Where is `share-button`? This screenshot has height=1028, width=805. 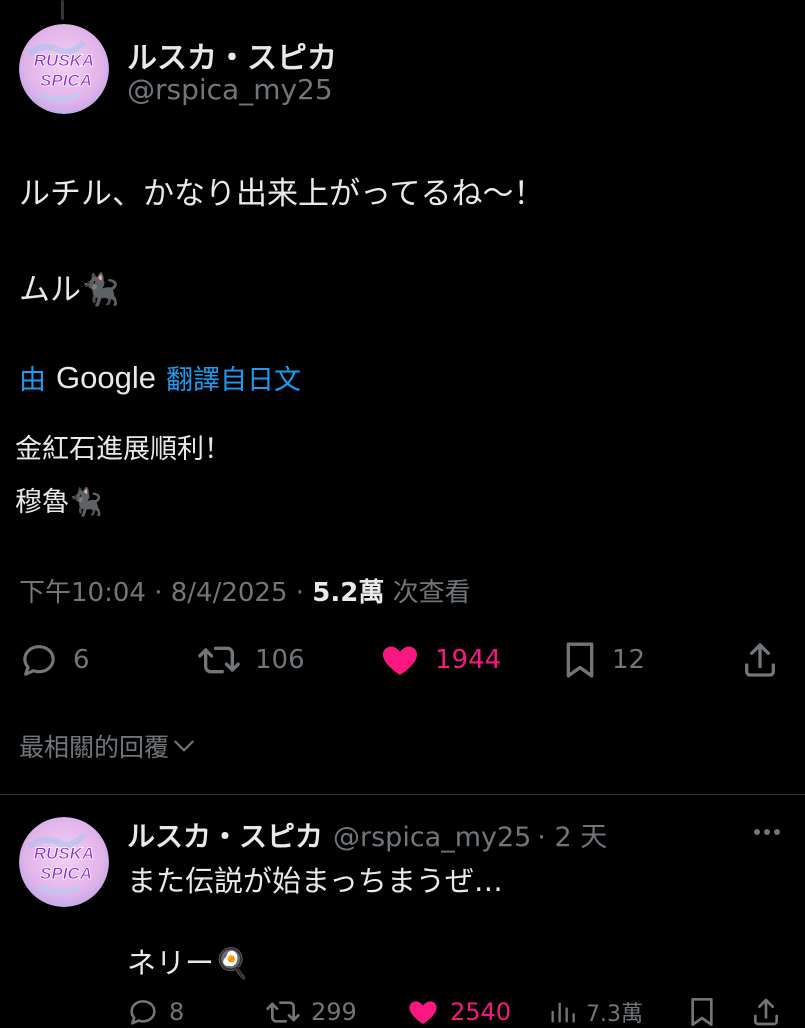
share-button is located at coordinates (760, 660).